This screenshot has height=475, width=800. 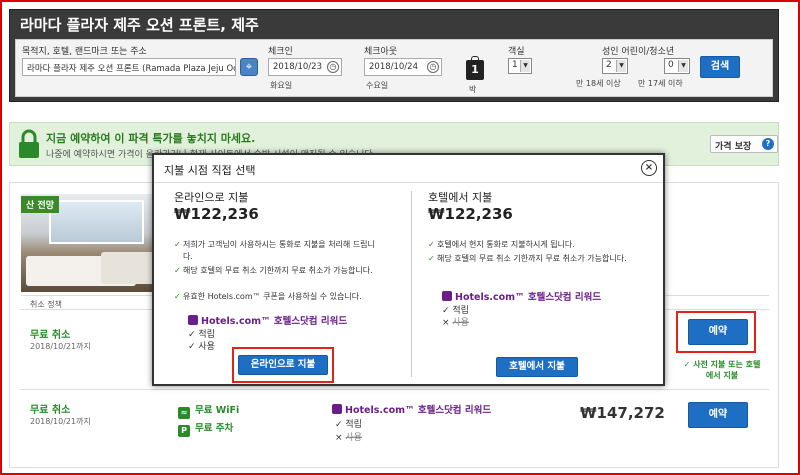 I want to click on checkout-day: 수요일, so click(x=377, y=85).